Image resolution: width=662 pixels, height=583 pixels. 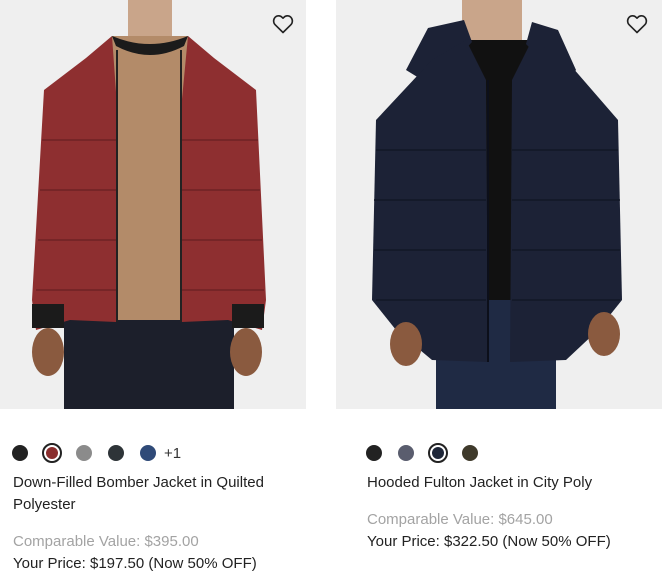 What do you see at coordinates (172, 453) in the screenshot?
I see `more-colors-link: +1` at bounding box center [172, 453].